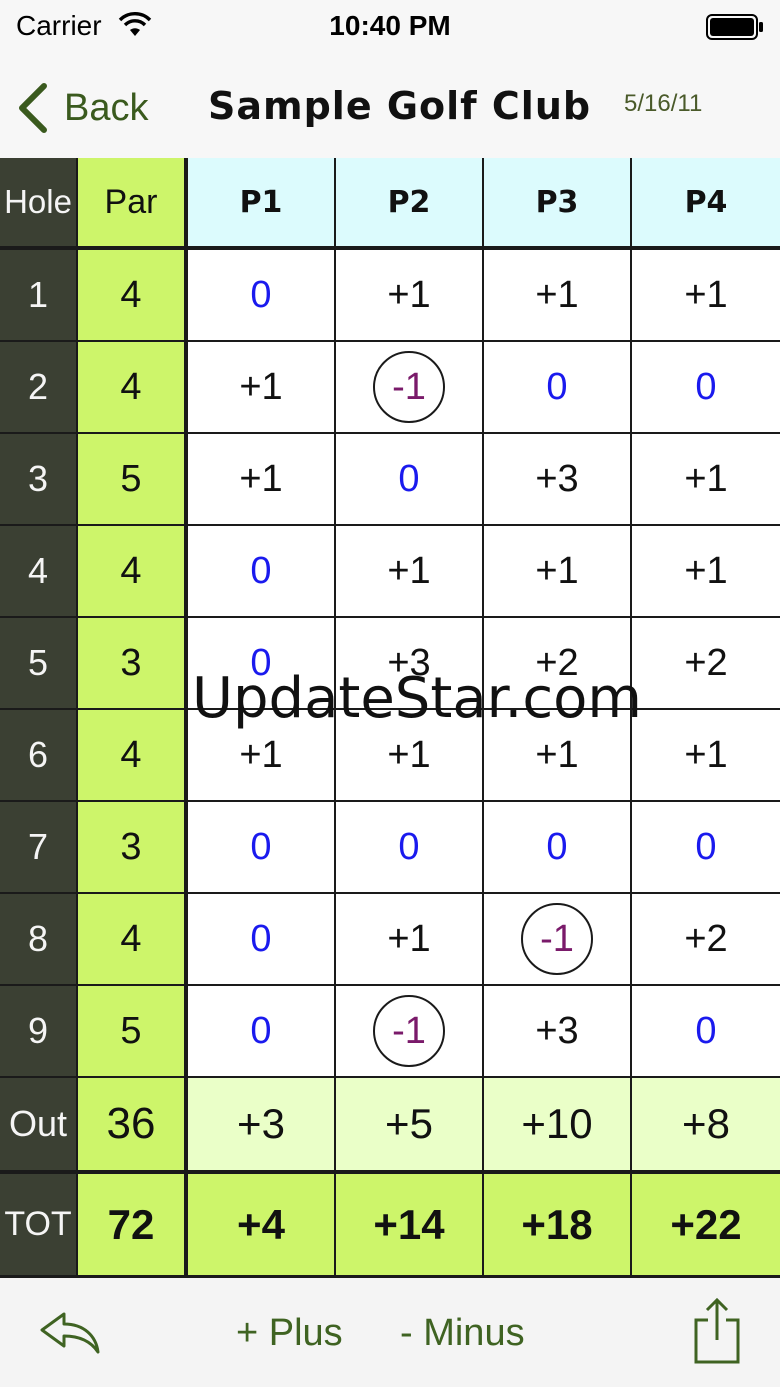 The height and width of the screenshot is (1387, 780). What do you see at coordinates (262, 1126) in the screenshot?
I see `out-score-p1: +3` at bounding box center [262, 1126].